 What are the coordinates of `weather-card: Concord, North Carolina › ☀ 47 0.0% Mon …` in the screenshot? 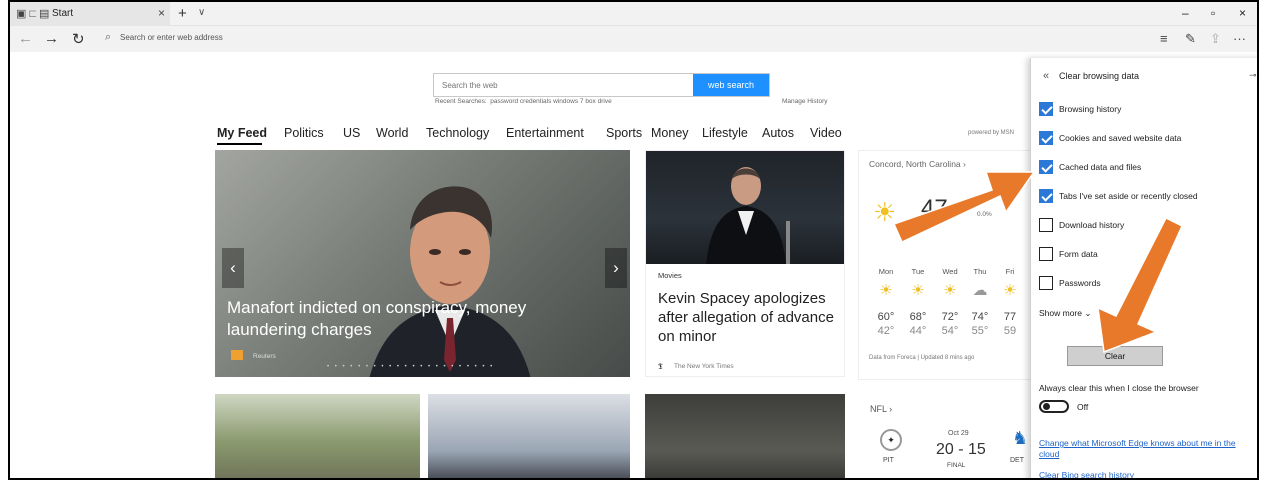 It's located at (950, 265).